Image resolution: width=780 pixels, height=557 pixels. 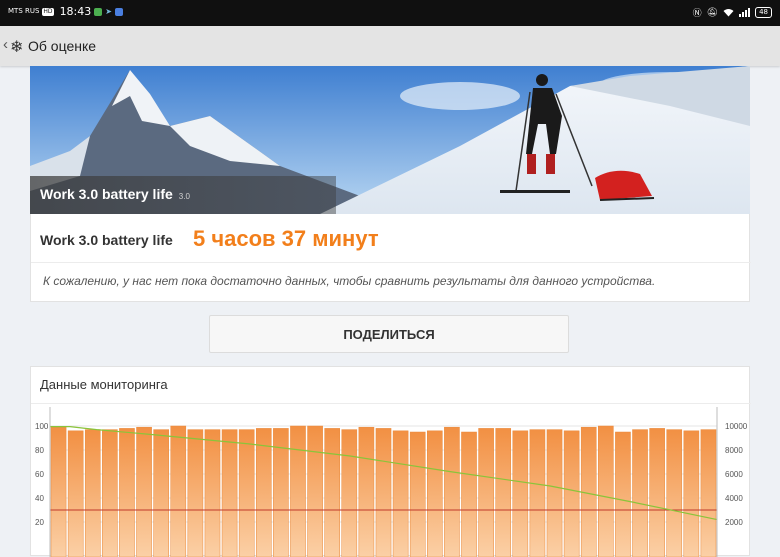 I want to click on right-tick-label: 6000, so click(x=734, y=474).